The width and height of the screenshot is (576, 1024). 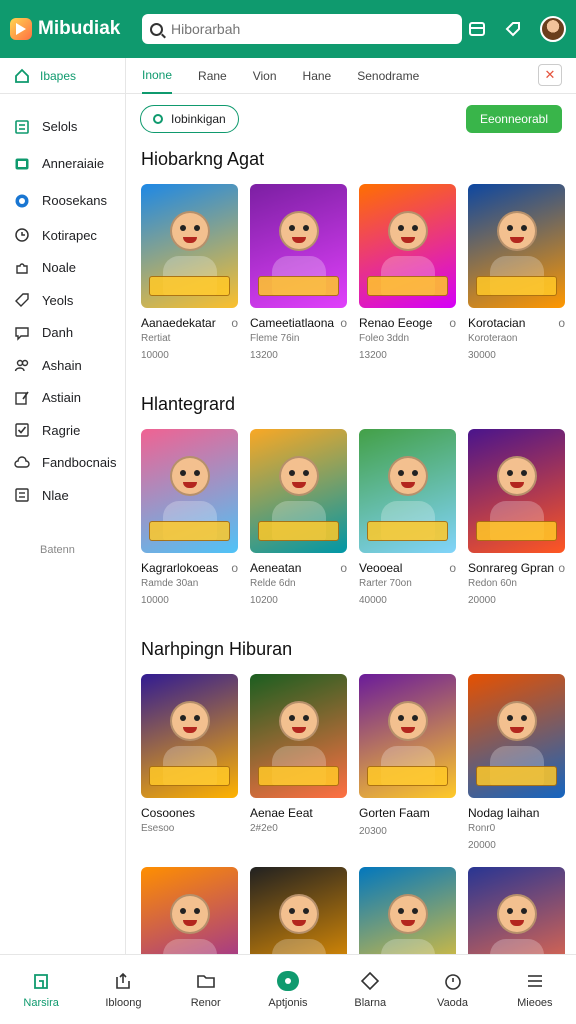 What do you see at coordinates (123, 989) in the screenshot?
I see `bottom-nav-item: Ibloong` at bounding box center [123, 989].